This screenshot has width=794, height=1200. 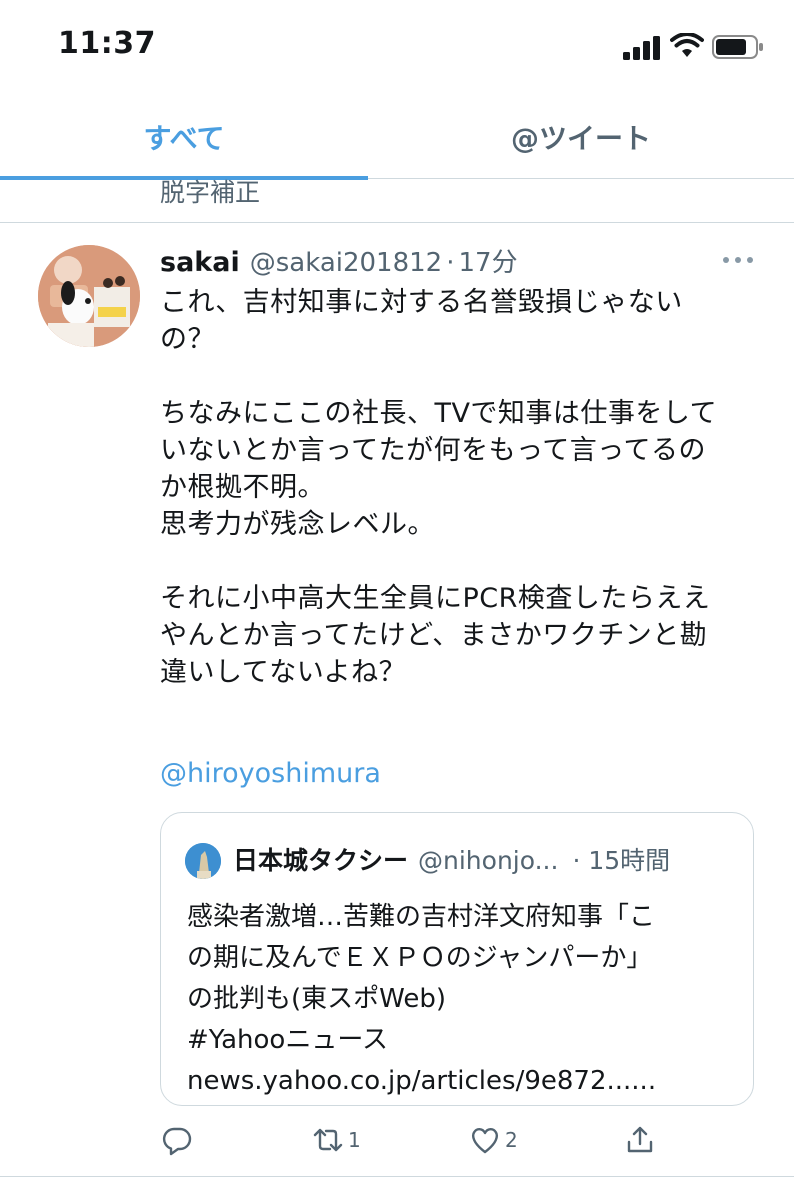 I want to click on reply-button, so click(x=177, y=1140).